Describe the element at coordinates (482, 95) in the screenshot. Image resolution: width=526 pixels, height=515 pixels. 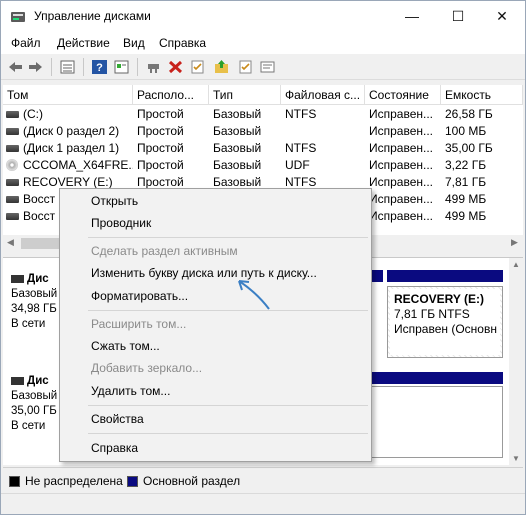
I see `column-header-capacity: Емкость` at that location.